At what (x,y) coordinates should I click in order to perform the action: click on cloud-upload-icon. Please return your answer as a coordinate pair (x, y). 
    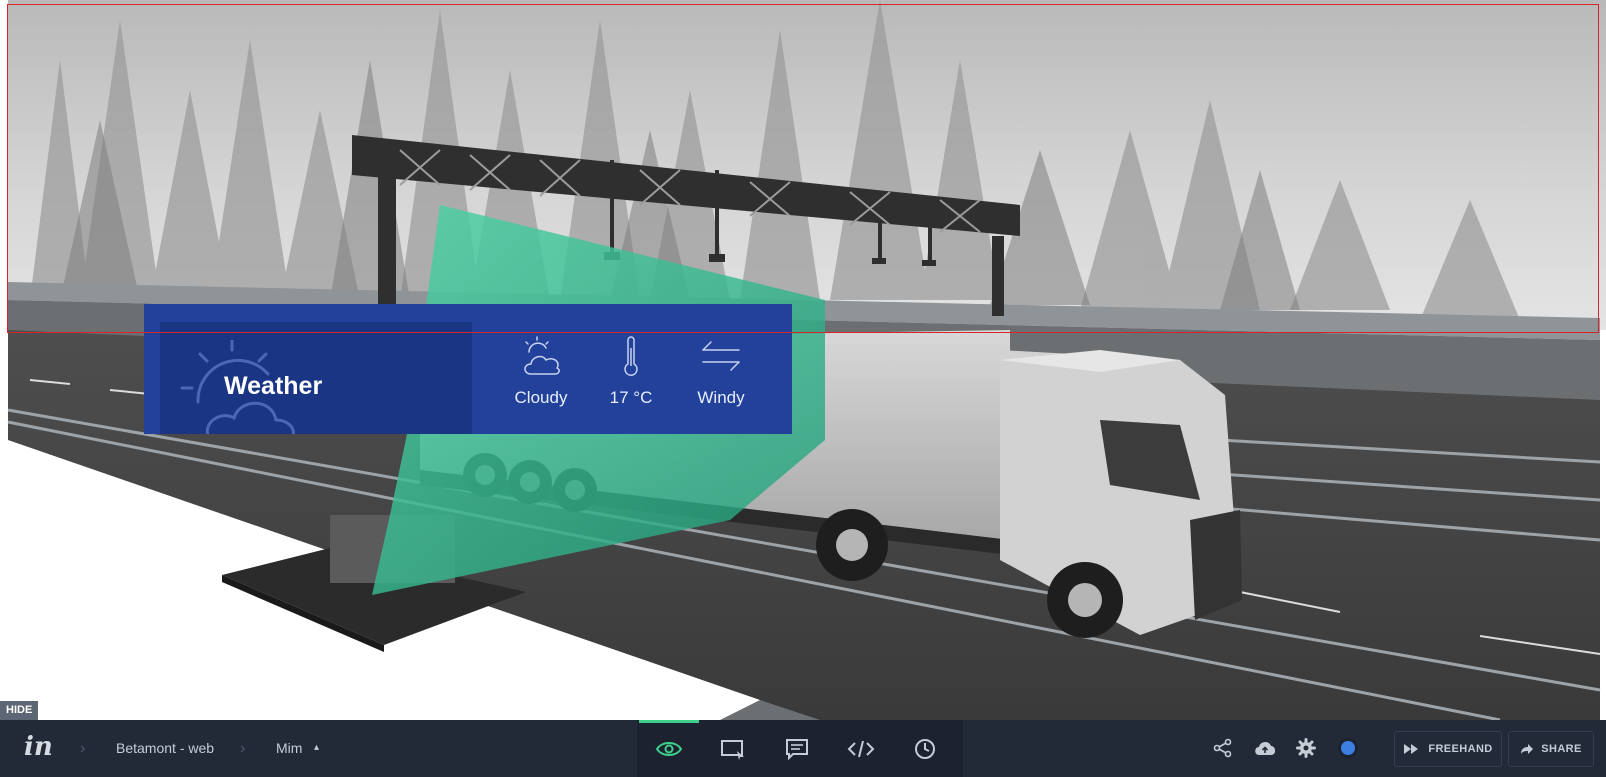
    Looking at the image, I should click on (1265, 748).